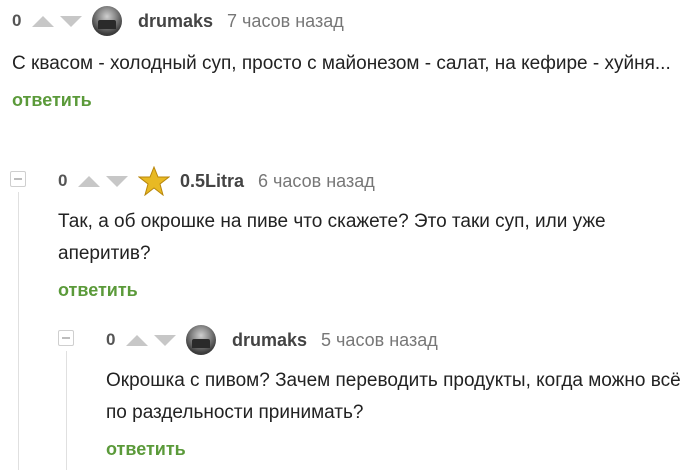  I want to click on comment-header: 0 drumaks 5 часов назад, so click(398, 340).